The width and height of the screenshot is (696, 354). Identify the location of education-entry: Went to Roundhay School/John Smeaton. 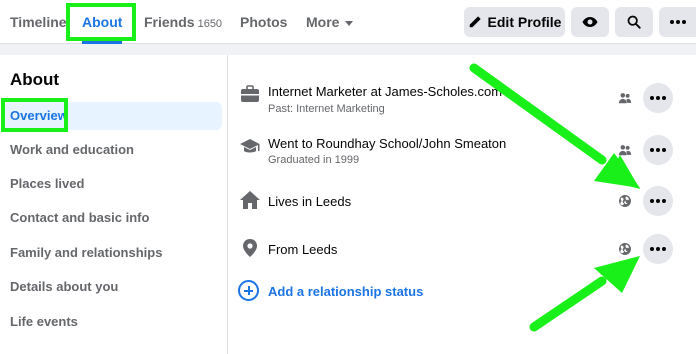
(387, 143).